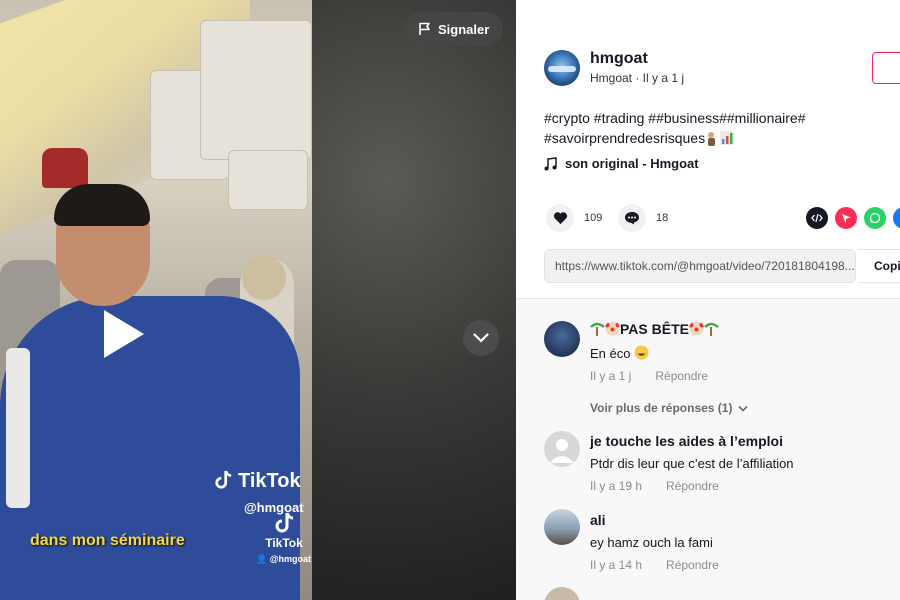  What do you see at coordinates (550, 163) in the screenshot?
I see `music-note-icon` at bounding box center [550, 163].